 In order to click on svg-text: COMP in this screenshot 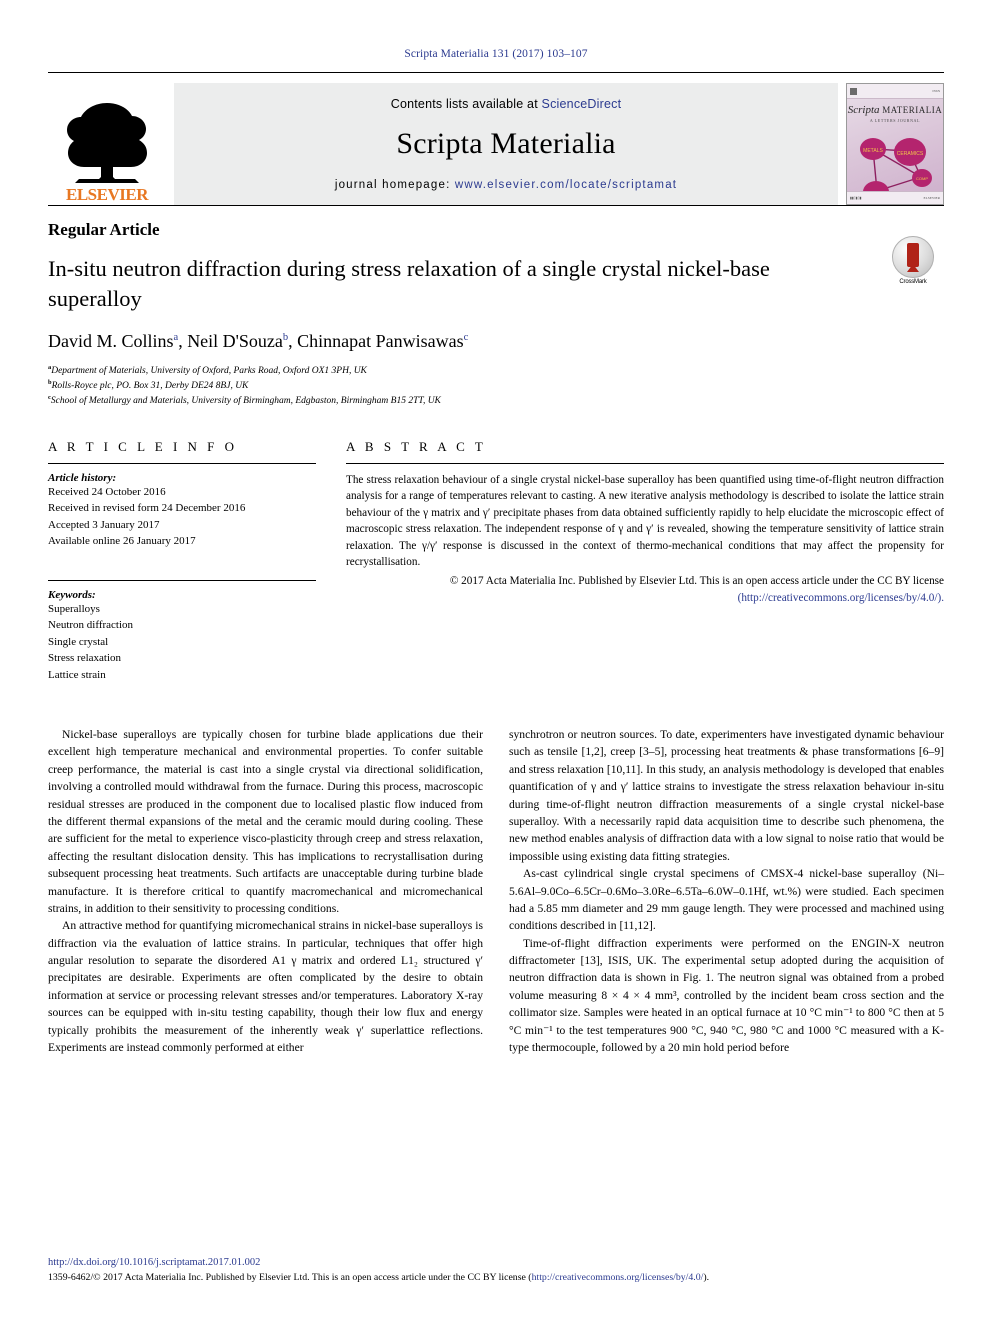, I will do `click(922, 178)`.